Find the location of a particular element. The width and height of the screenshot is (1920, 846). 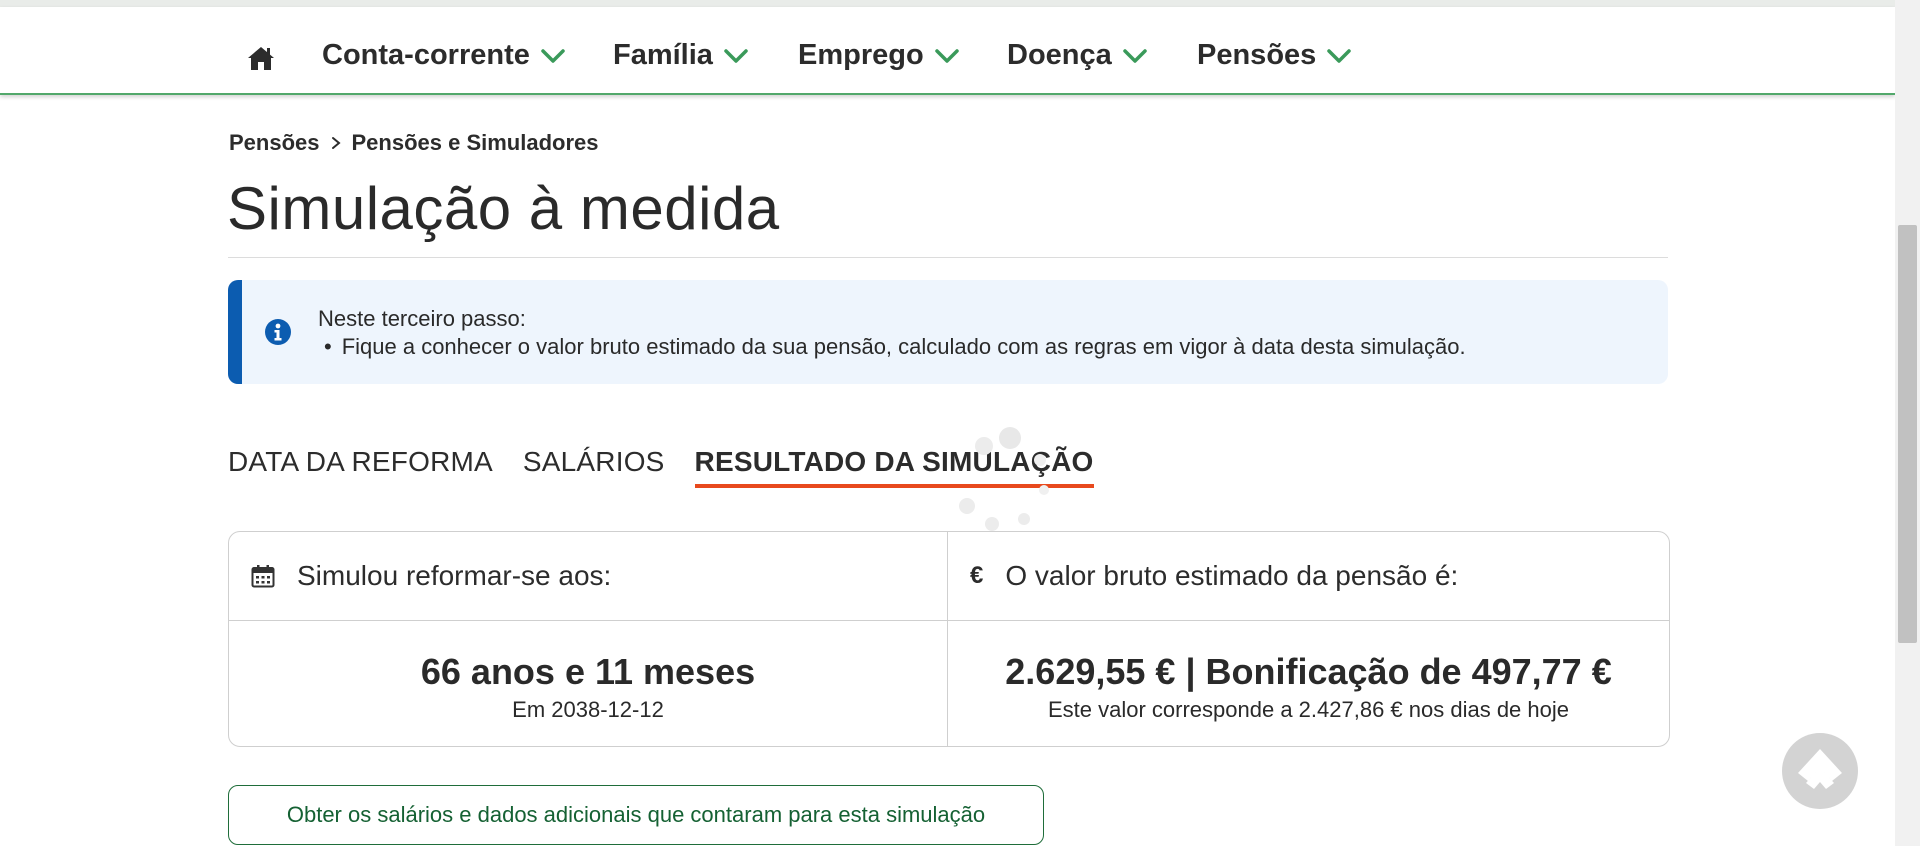

nav-item-label: Doença is located at coordinates (1059, 55).